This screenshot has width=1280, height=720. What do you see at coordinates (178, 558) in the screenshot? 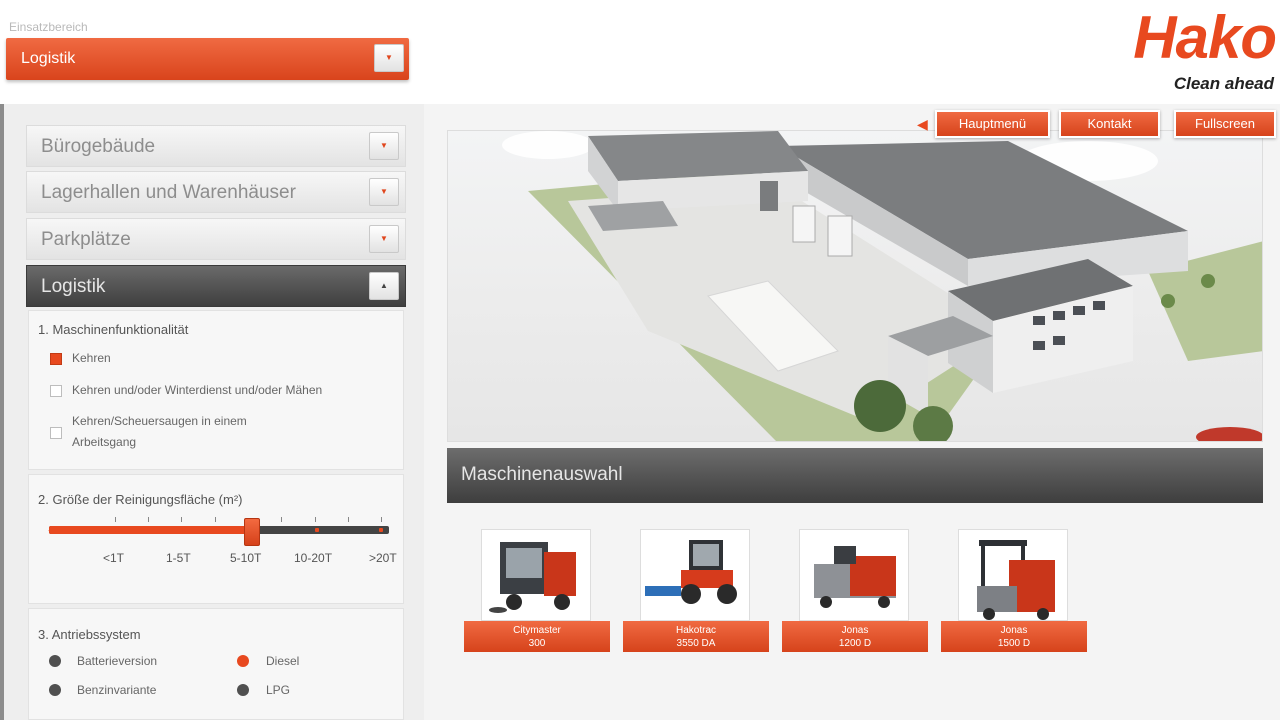
I see `scale-label: 1-5T` at bounding box center [178, 558].